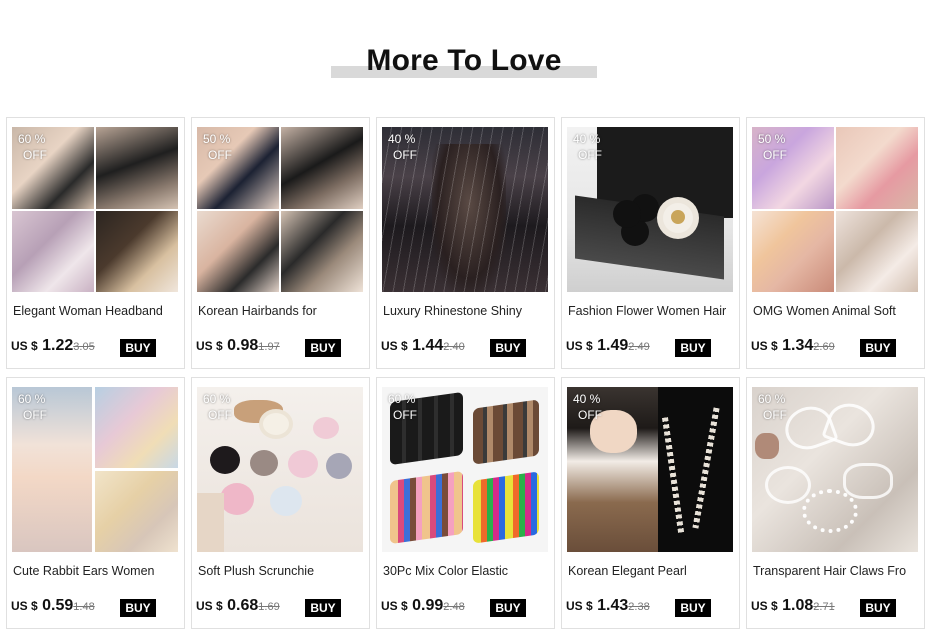 Image resolution: width=932 pixels, height=639 pixels. I want to click on price-row: US $ 1.492.49 BUY, so click(651, 348).